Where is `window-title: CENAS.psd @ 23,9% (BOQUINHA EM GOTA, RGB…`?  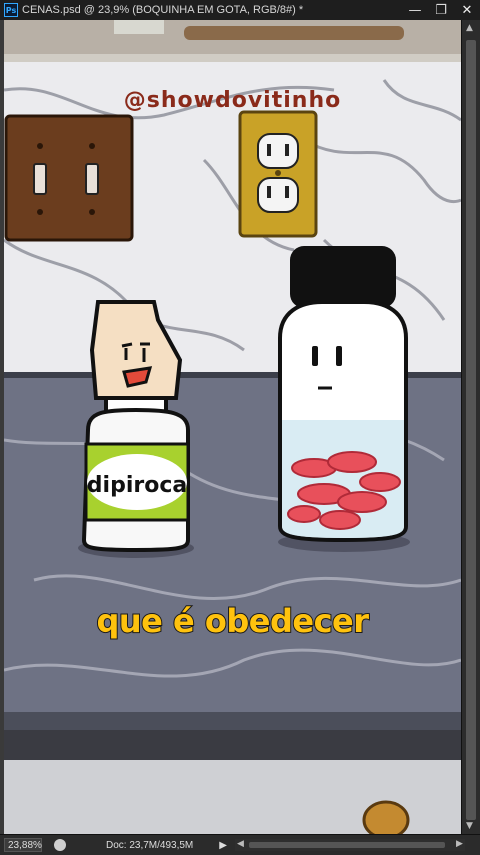
window-title: CENAS.psd @ 23,9% (BOQUINHA EM GOTA, RGB… is located at coordinates (163, 10).